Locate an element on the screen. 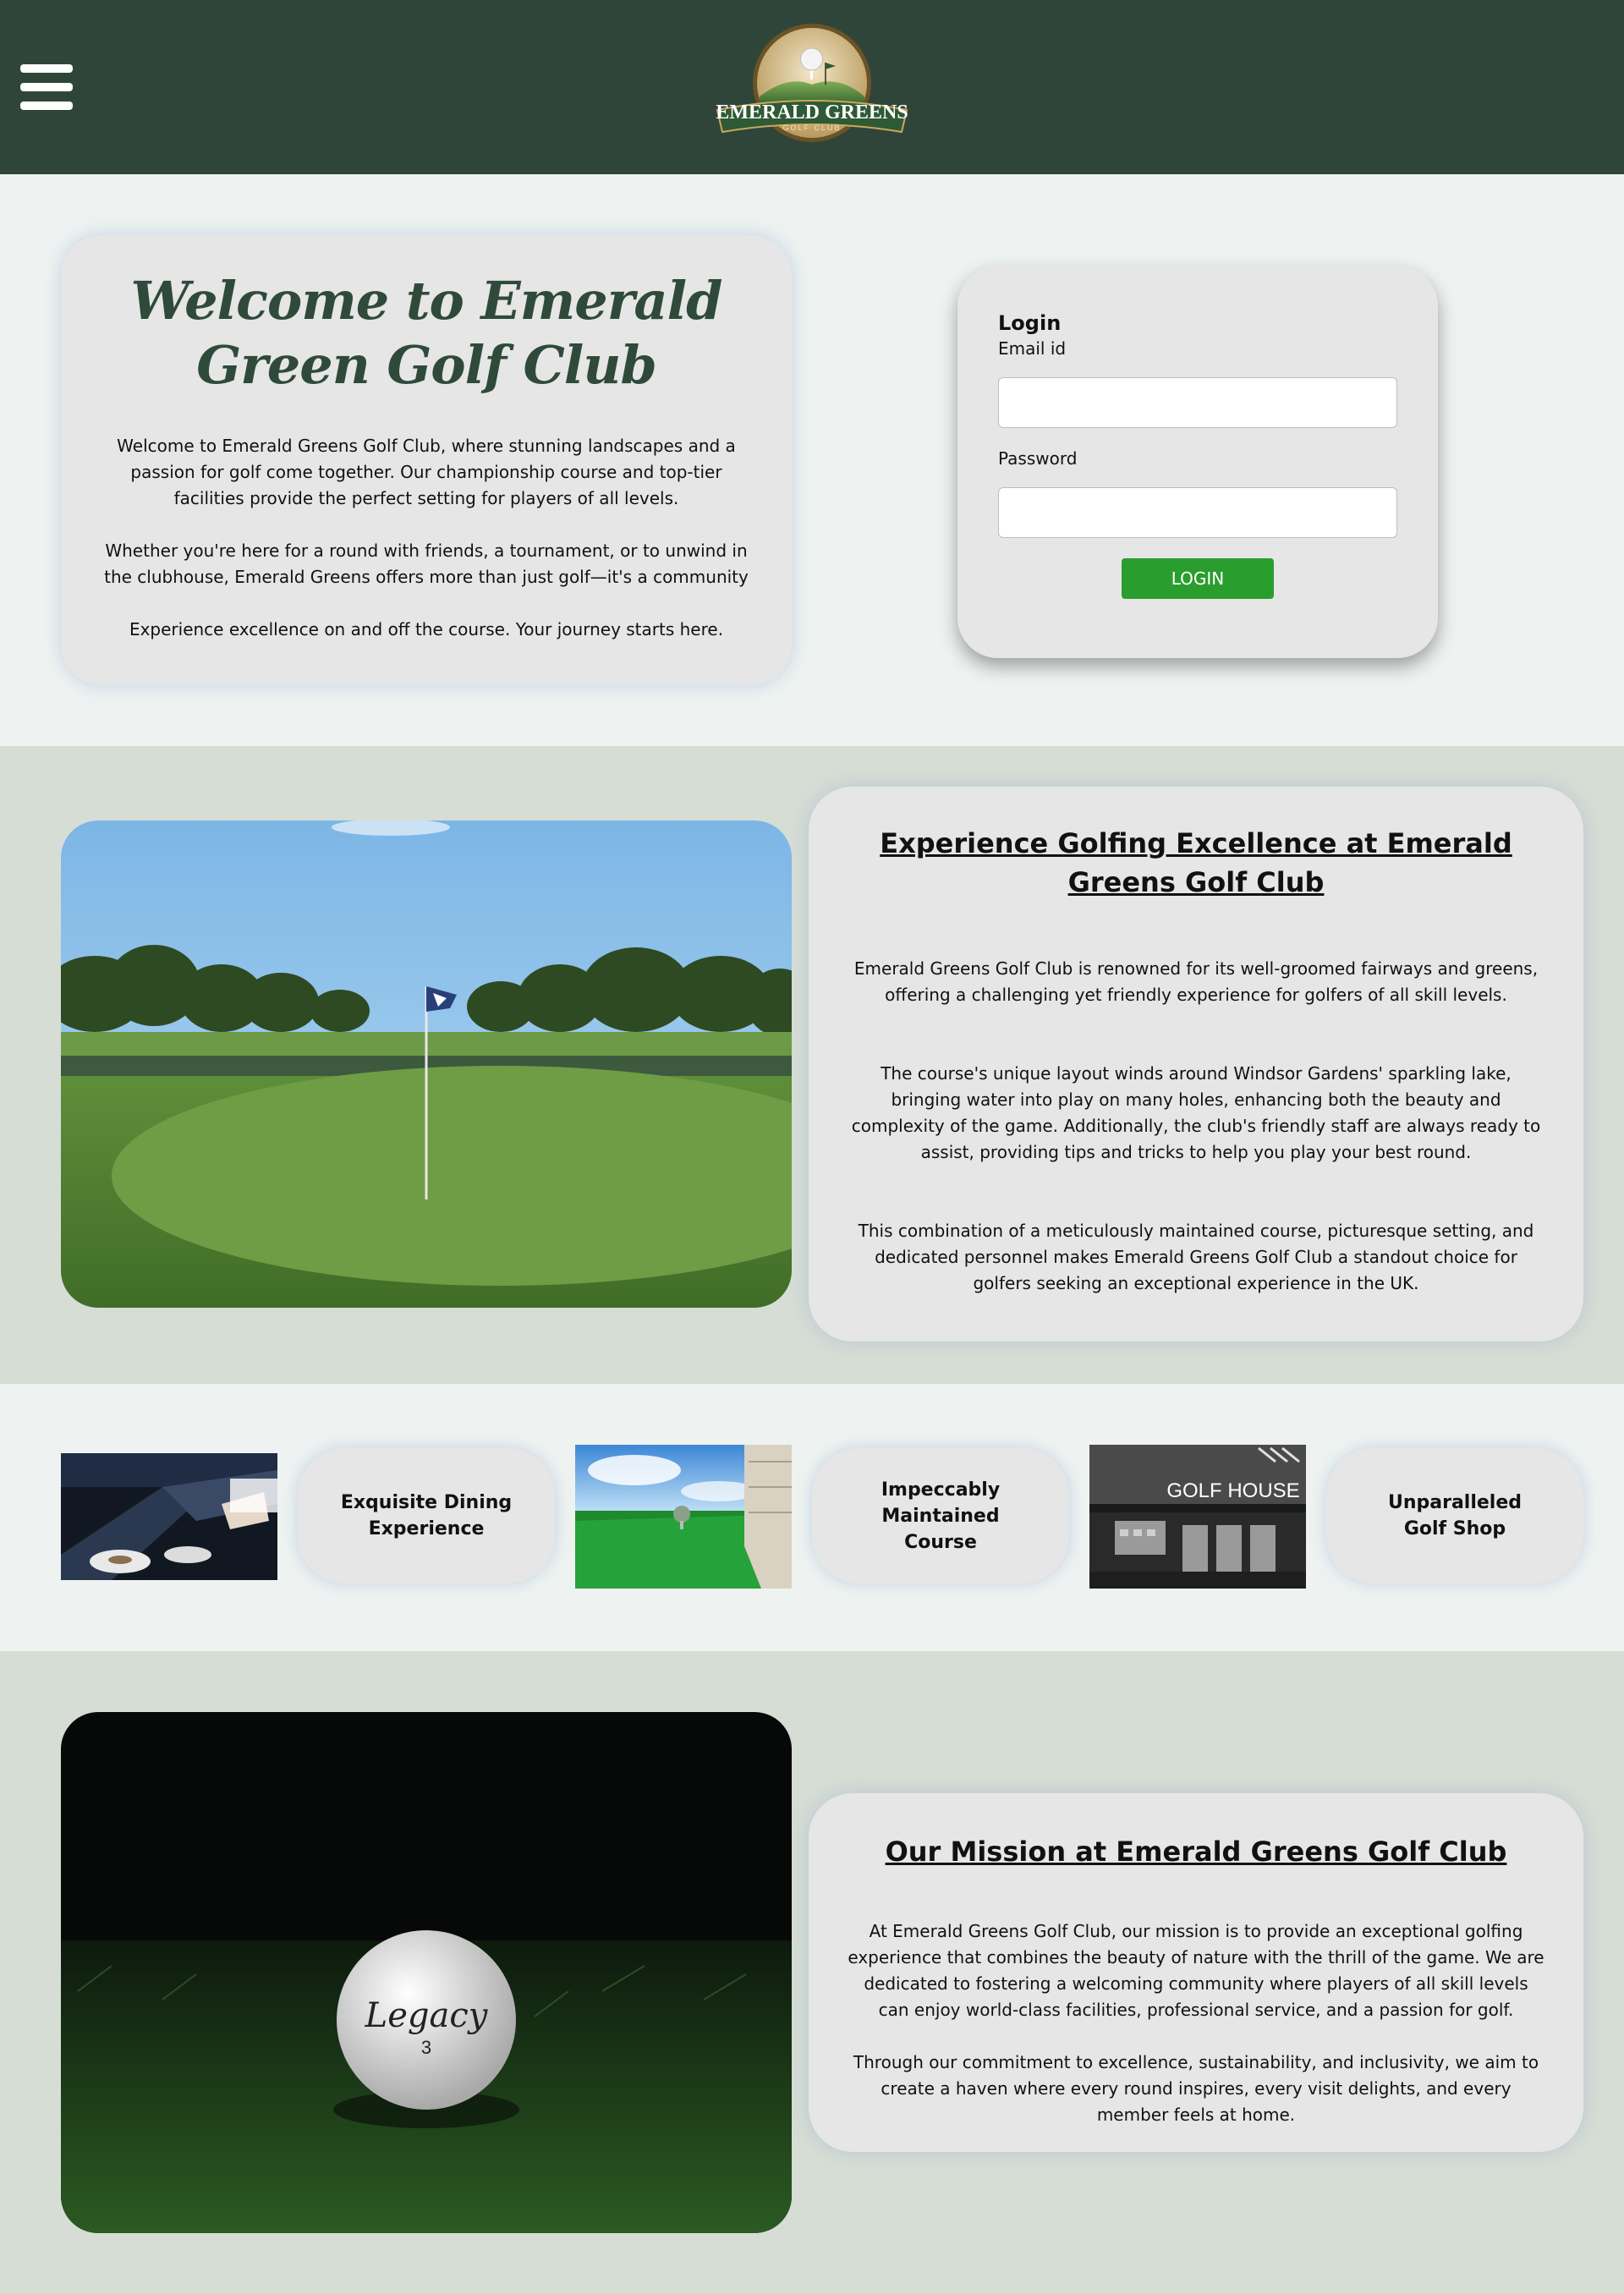 The width and height of the screenshot is (1624, 2294). golf-house-shop-image: GOLF HOUSE is located at coordinates (1197, 1517).